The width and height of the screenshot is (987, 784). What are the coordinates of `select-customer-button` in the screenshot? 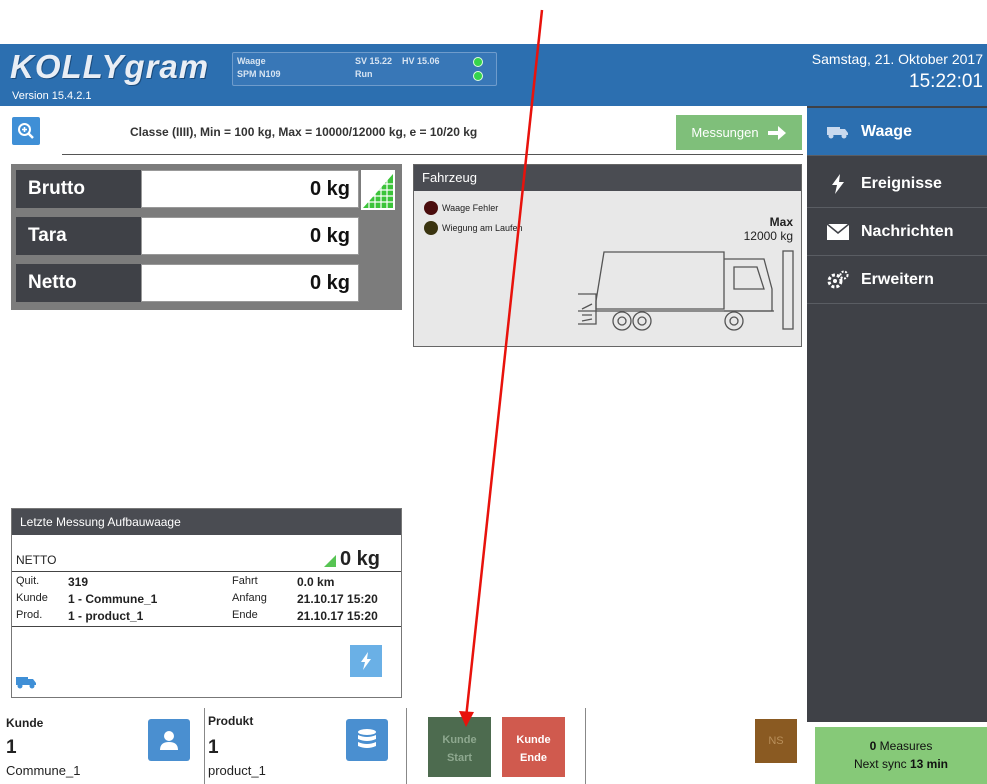 It's located at (169, 740).